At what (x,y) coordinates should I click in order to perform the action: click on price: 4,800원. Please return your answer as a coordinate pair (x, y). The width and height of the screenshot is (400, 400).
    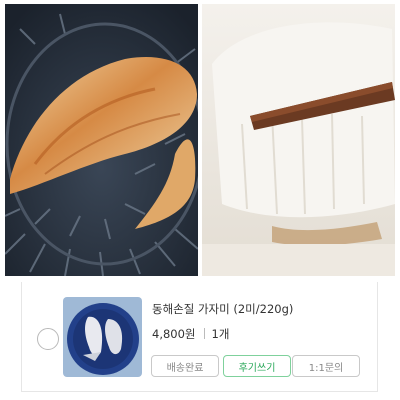
    Looking at the image, I should click on (174, 334).